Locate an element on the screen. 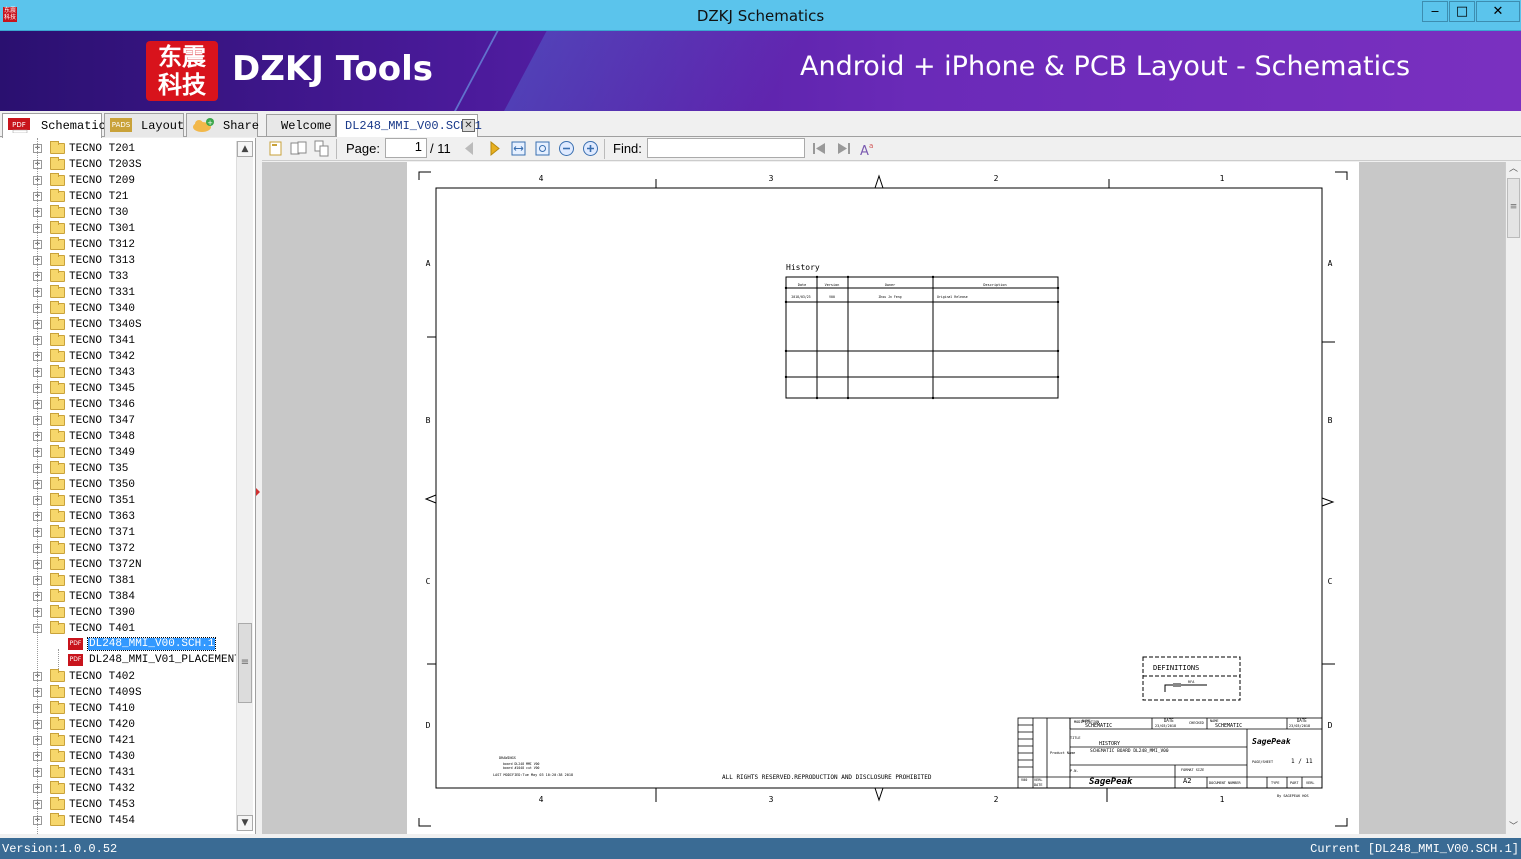 Image resolution: width=1521 pixels, height=859 pixels. fit-width-icon is located at coordinates (518, 148).